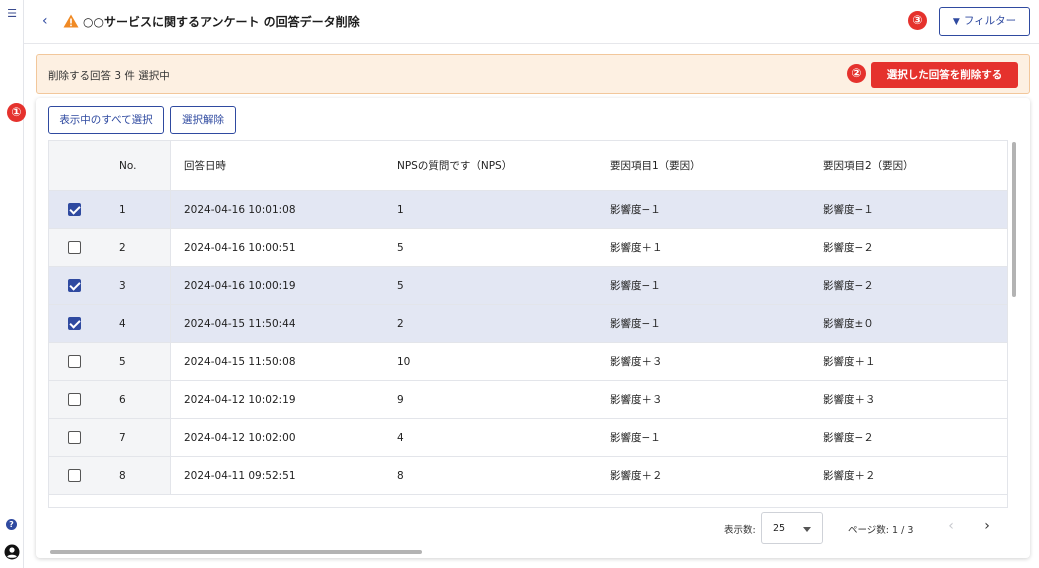 The width and height of the screenshot is (1039, 568). I want to click on selection-banner: 削除する回答 3 件 選択中 ② 選択した回答を削除する, so click(533, 74).